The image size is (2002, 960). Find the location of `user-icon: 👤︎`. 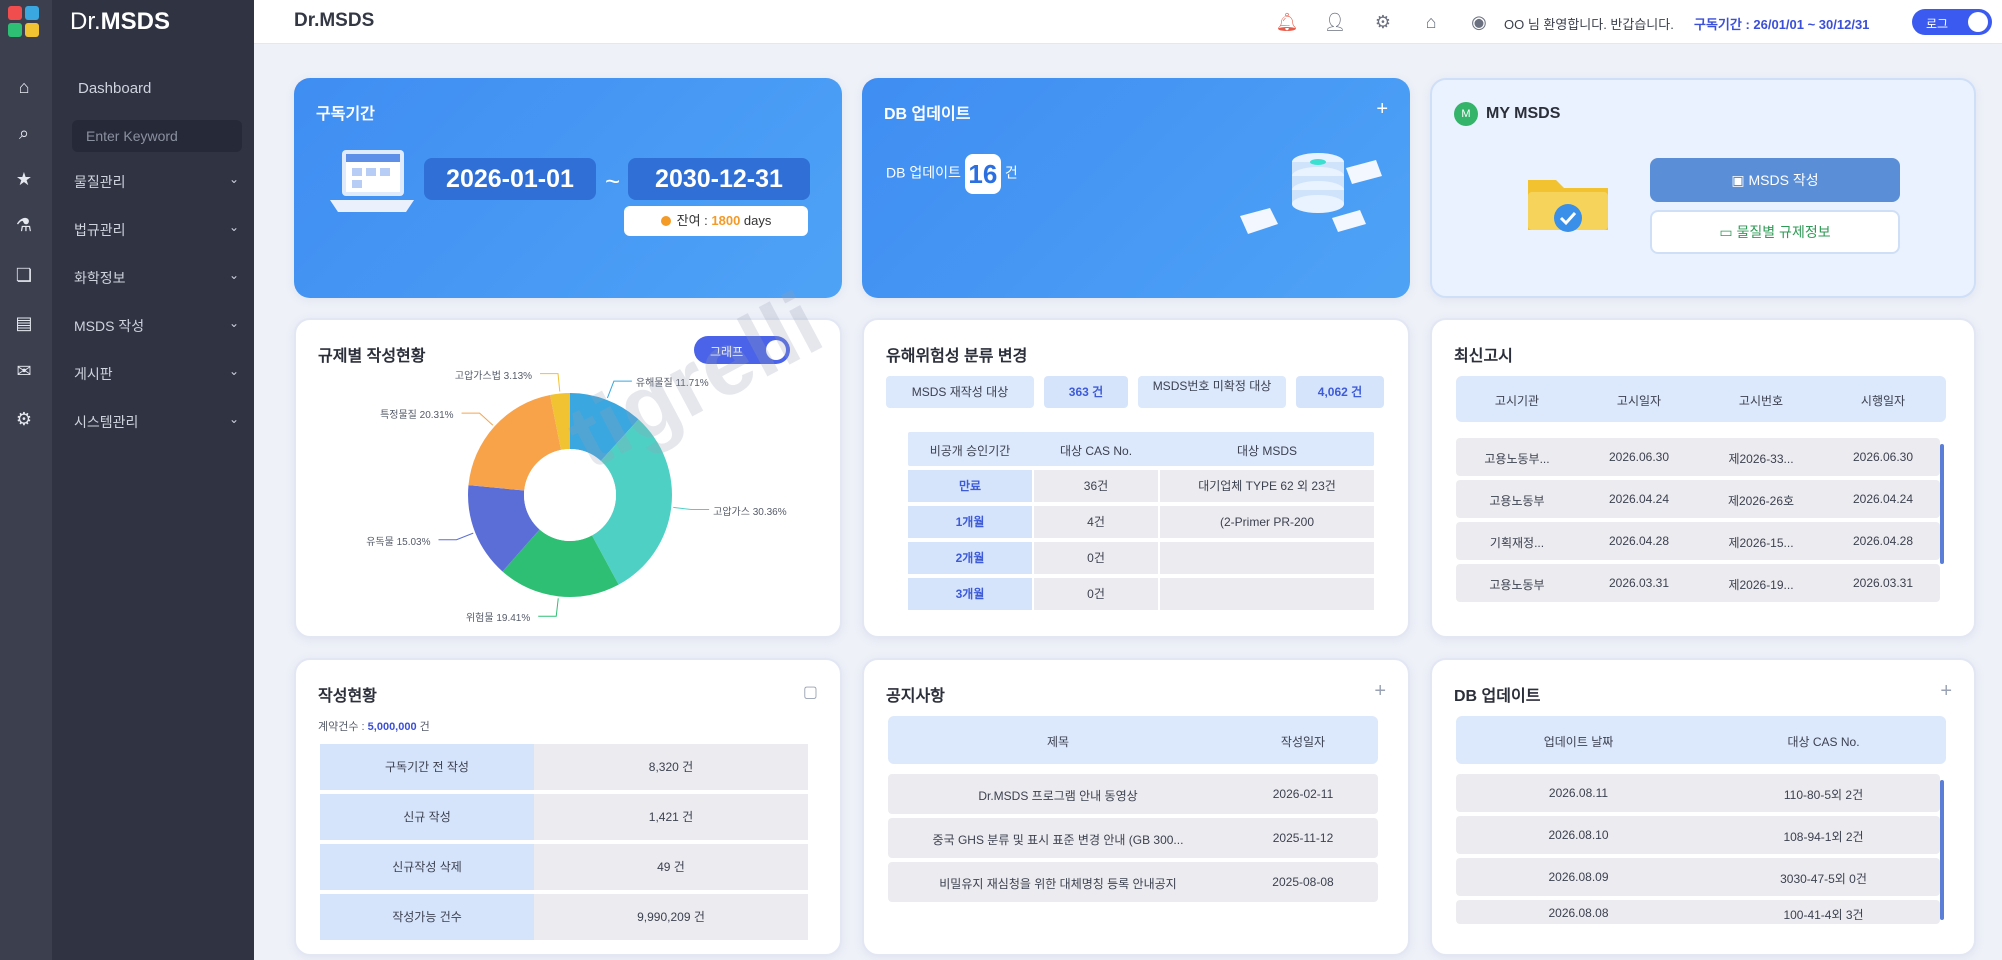

user-icon: 👤︎ is located at coordinates (1335, 22).